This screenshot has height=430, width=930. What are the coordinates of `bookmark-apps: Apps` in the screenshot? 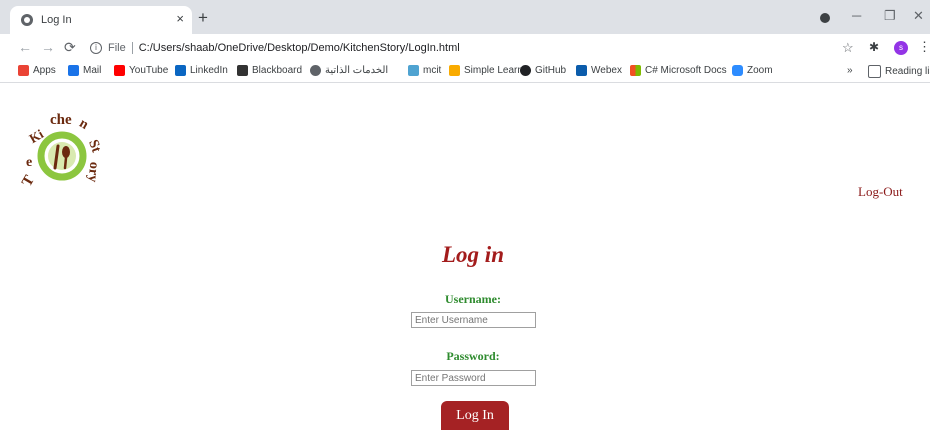 It's located at (37, 70).